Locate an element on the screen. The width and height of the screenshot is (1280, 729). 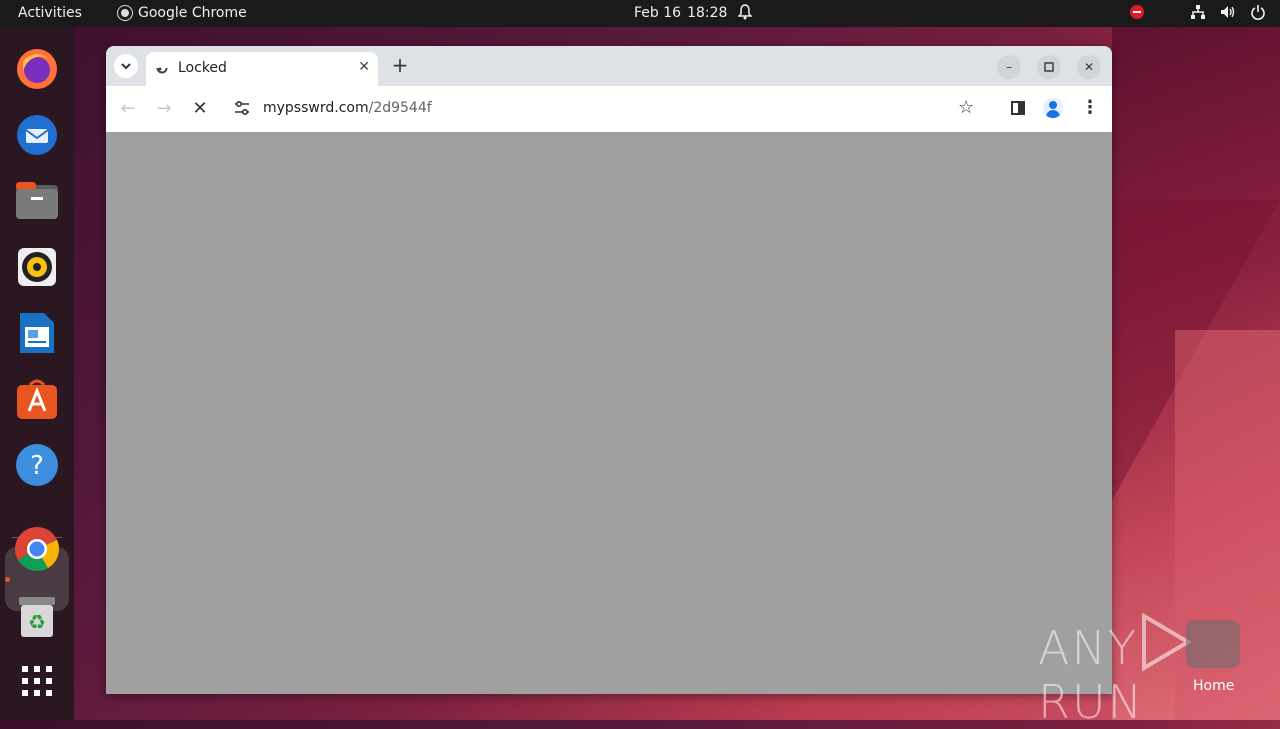
top-bar: Activities Google Chrome Feb 16 18:28 is located at coordinates (640, 13).